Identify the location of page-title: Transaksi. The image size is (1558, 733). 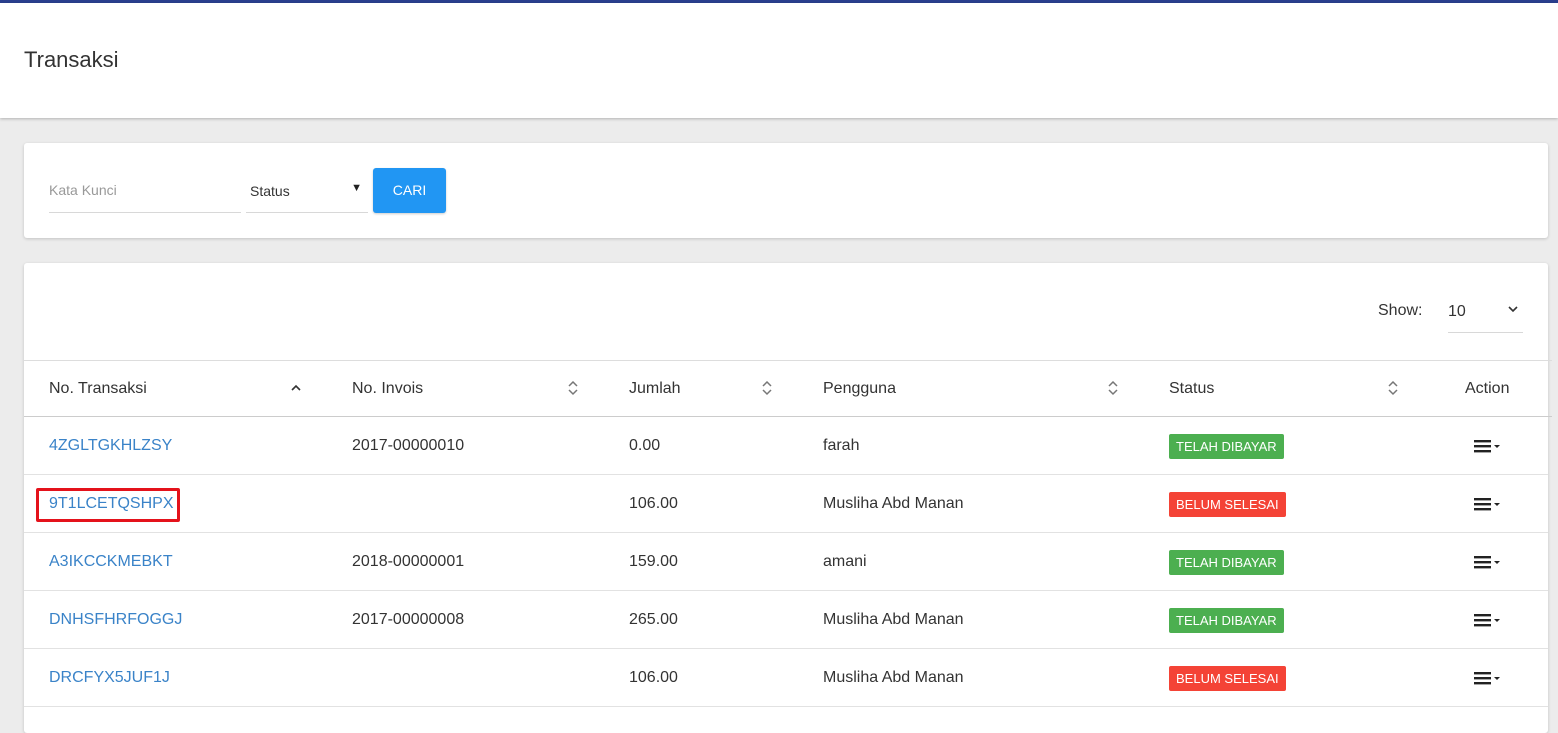
(71, 59).